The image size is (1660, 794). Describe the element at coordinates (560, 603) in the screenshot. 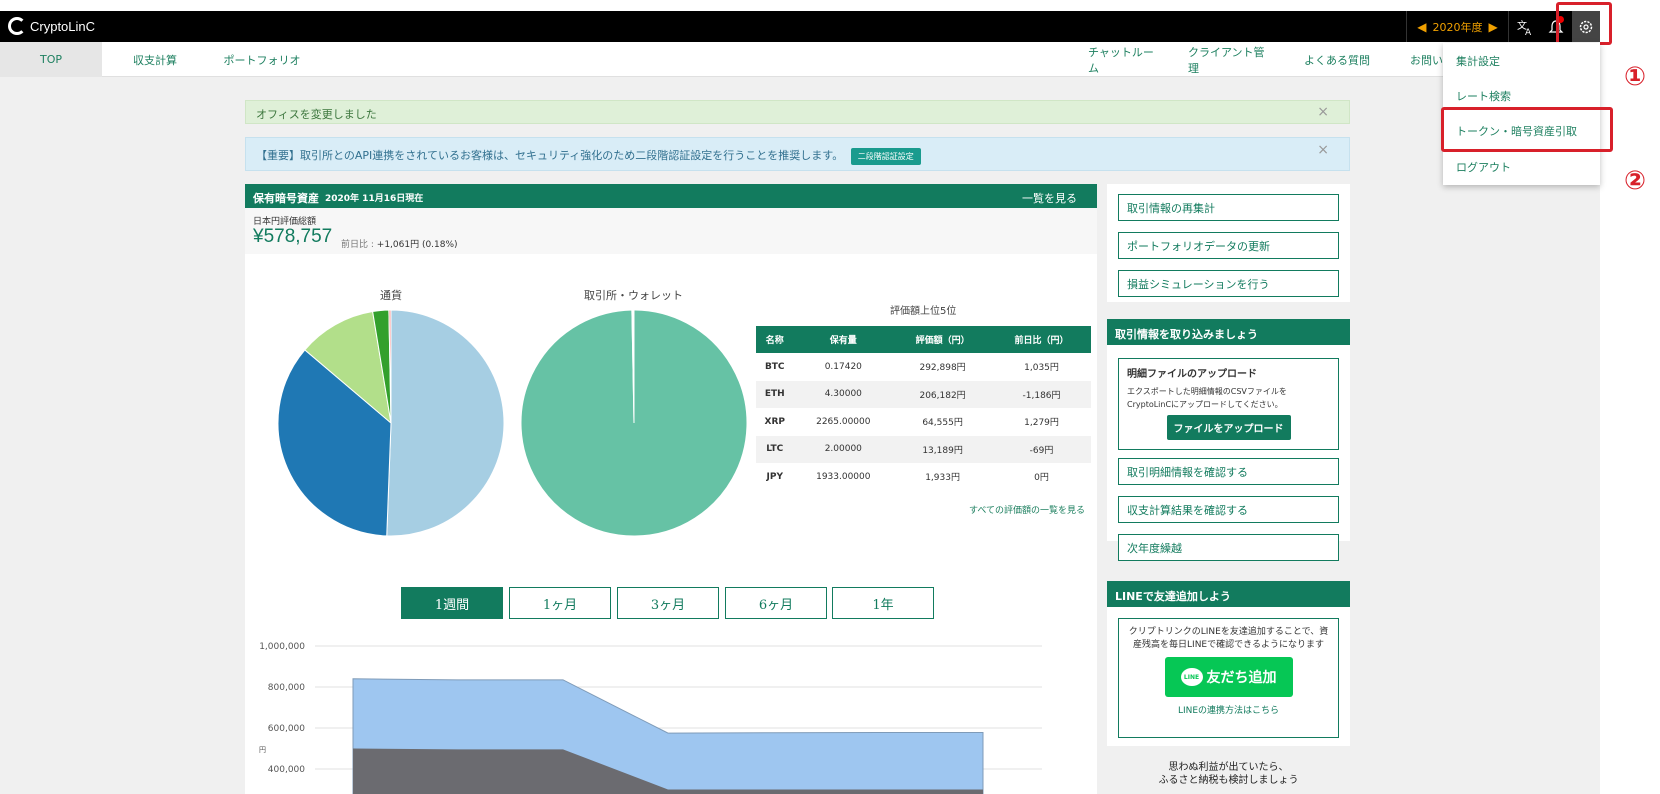

I see `period-1month: 1ヶ月` at that location.